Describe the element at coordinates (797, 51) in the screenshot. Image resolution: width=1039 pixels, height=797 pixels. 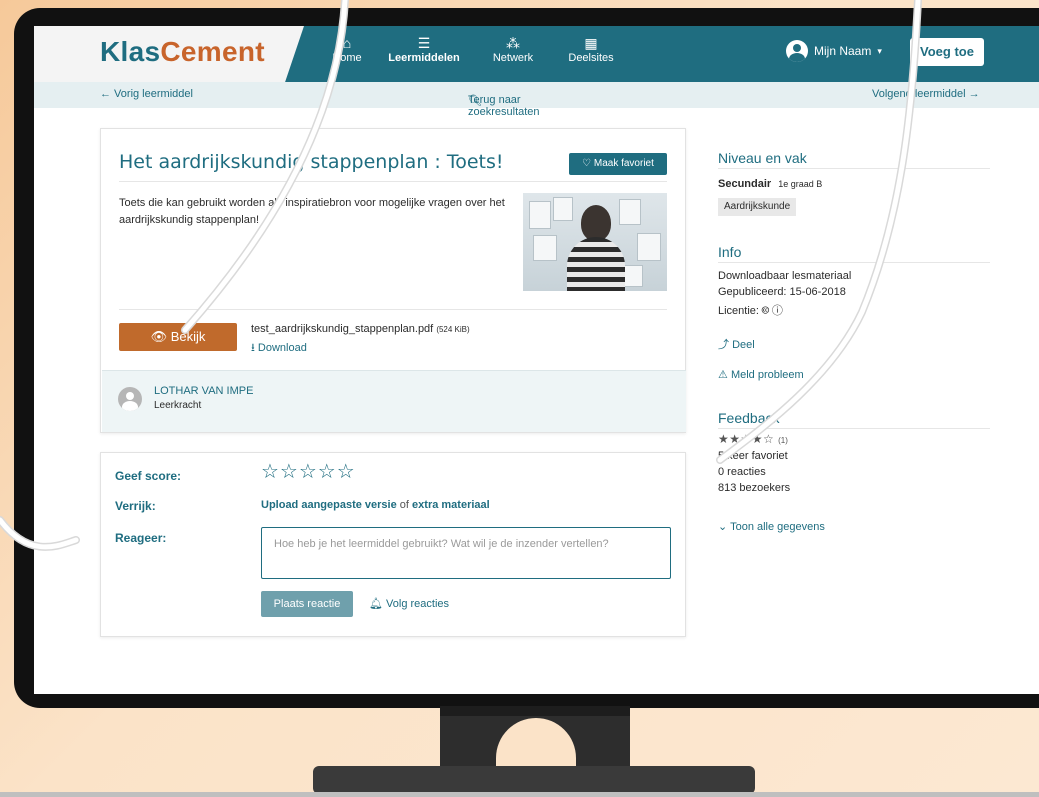
I see `user-avatar-icon` at that location.